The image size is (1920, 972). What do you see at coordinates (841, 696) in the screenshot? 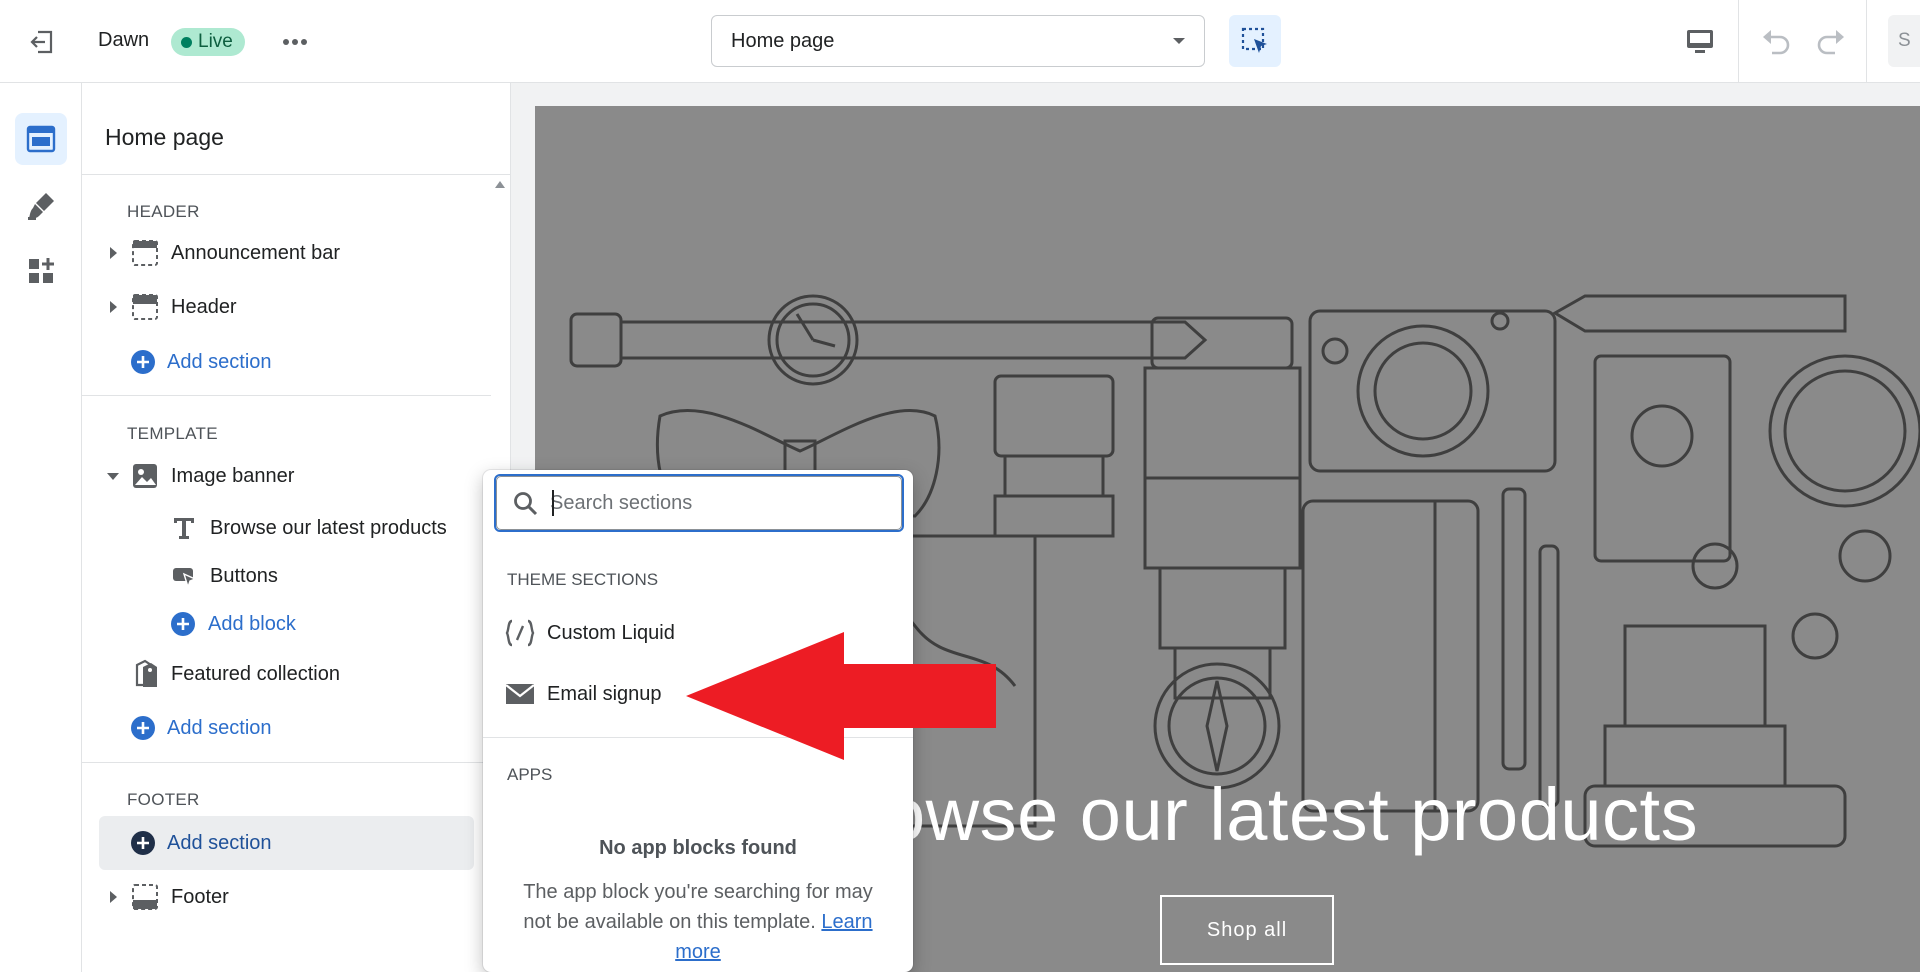
I see `red-annotation-arrow-icon` at bounding box center [841, 696].